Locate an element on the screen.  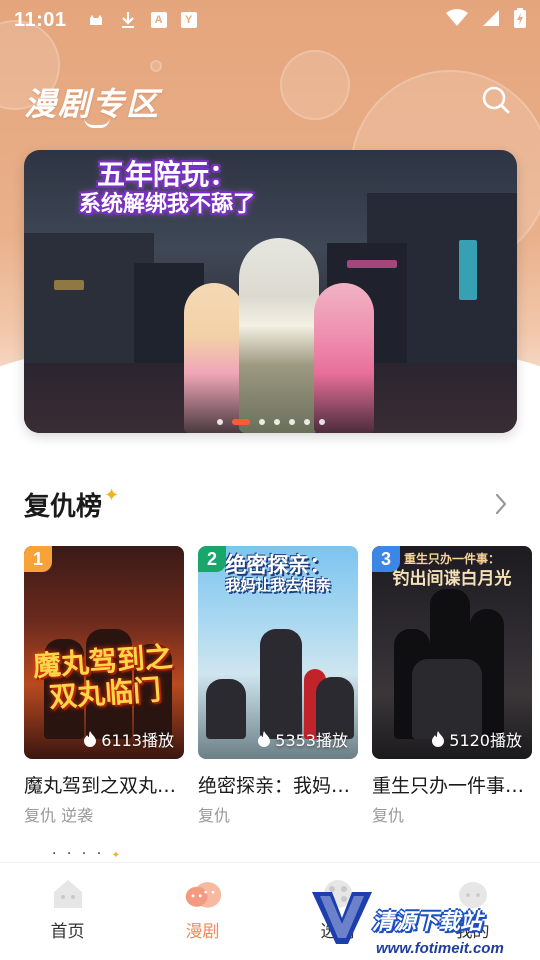
drama-card: 魔丸驾到之 双丸临门 1 6113播放 魔丸驾到之双丸临门 复仇 逆袭 is located at coordinates (104, 686).